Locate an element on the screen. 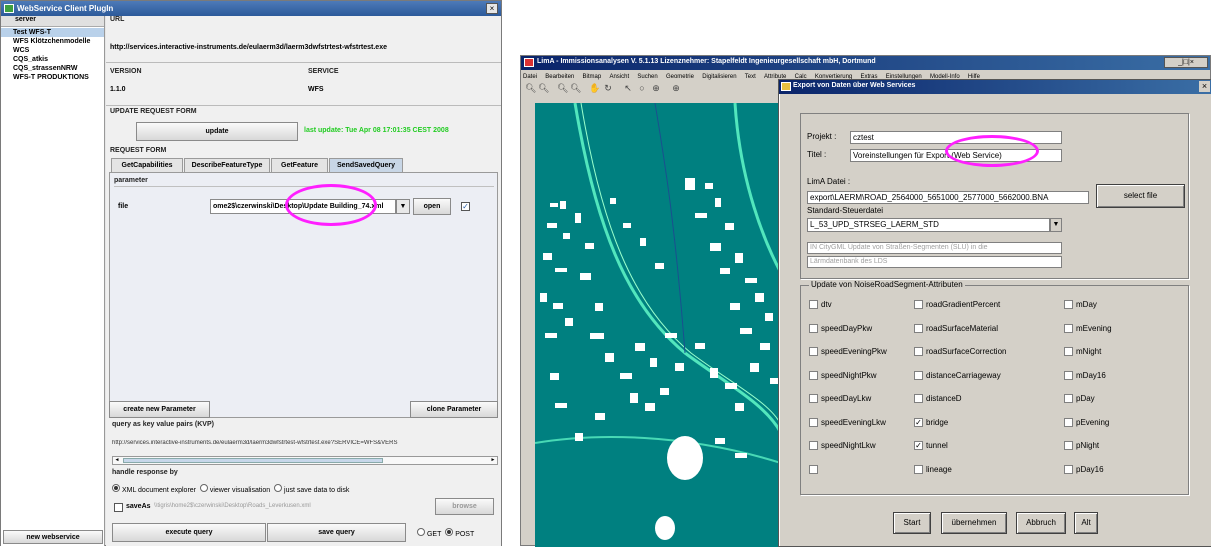 This screenshot has height=547, width=1211. radio-xml-explorer is located at coordinates (116, 488).